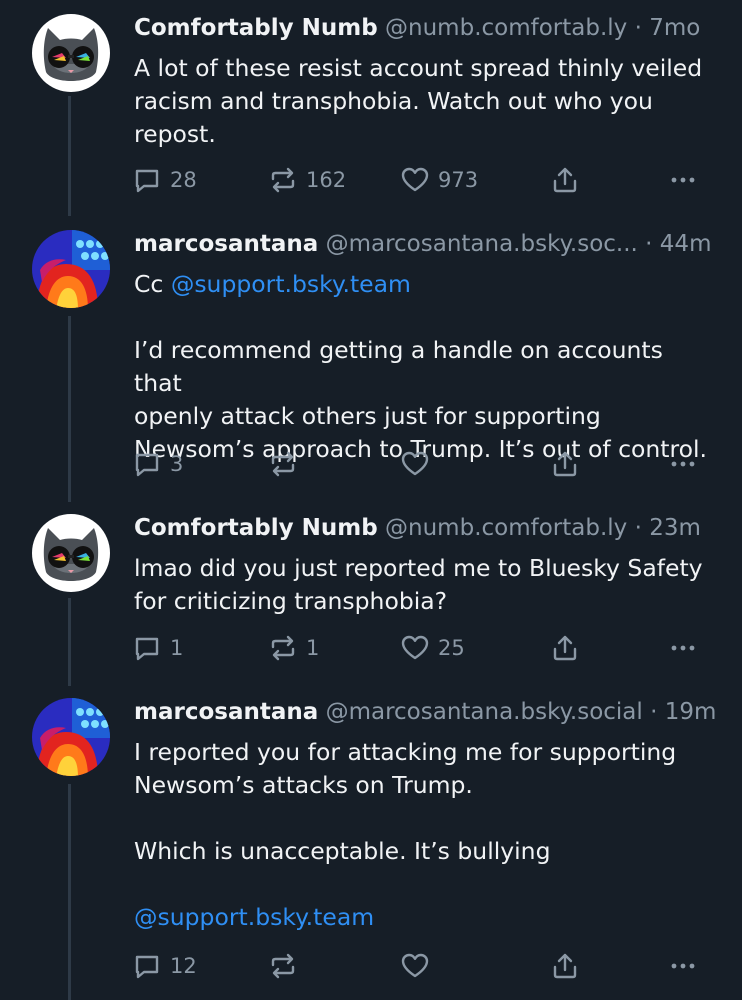 This screenshot has width=742, height=1000. What do you see at coordinates (458, 180) in the screenshot?
I see `like-count: 973` at bounding box center [458, 180].